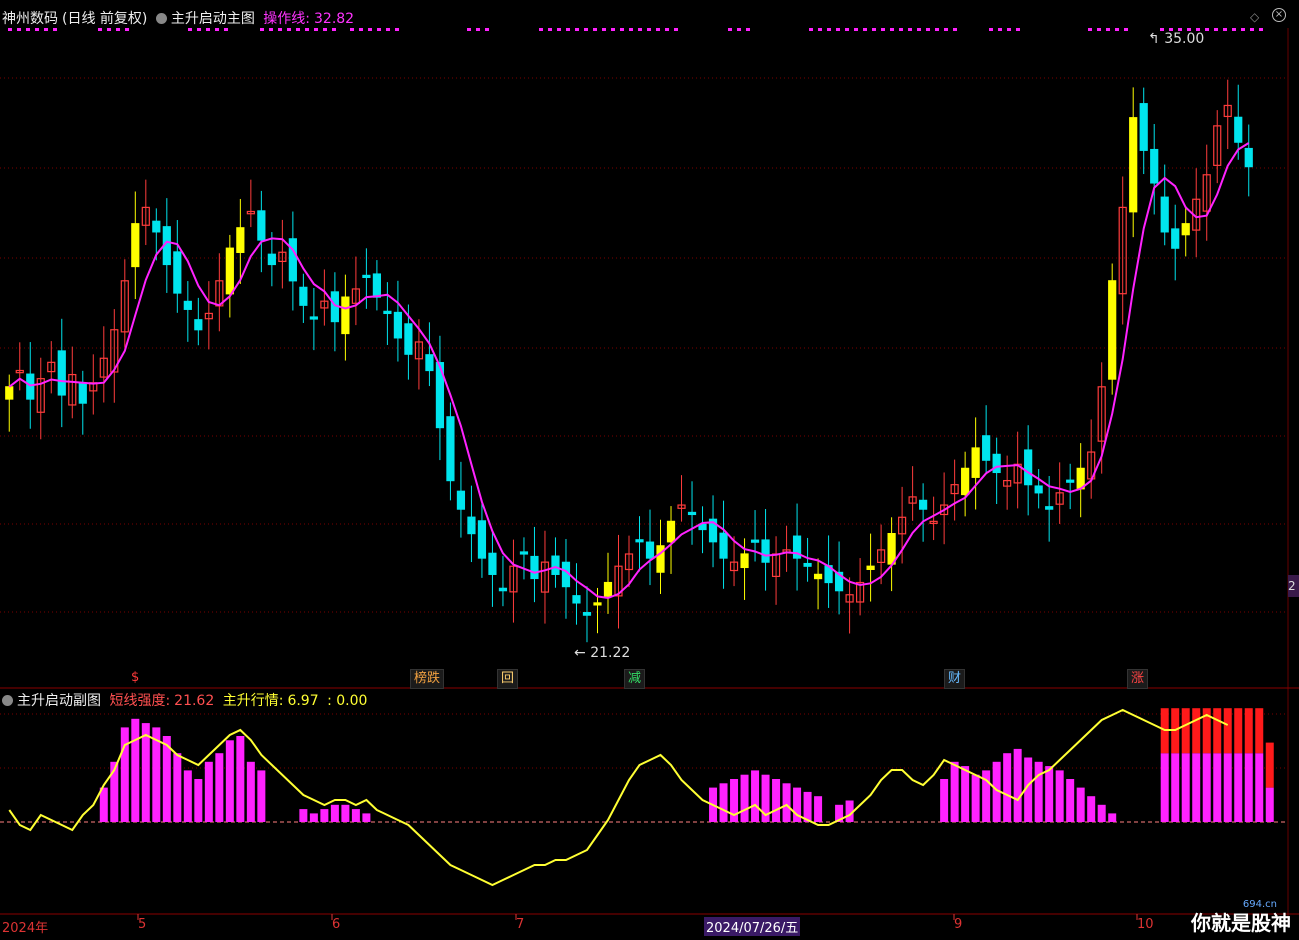  What do you see at coordinates (253, 701) in the screenshot?
I see `main-trend-label: 主升行情:` at bounding box center [253, 701].